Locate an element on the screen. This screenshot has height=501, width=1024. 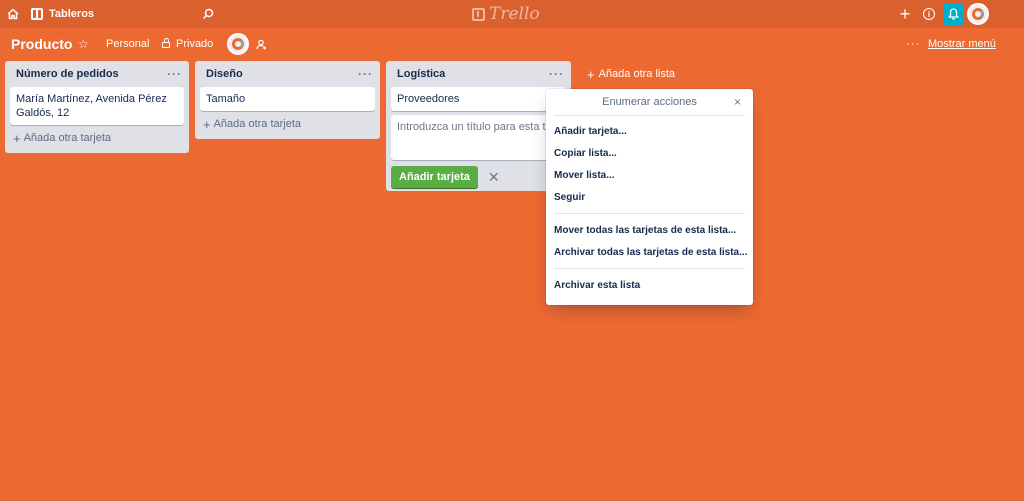
team-button: Personal is located at coordinates (127, 44).